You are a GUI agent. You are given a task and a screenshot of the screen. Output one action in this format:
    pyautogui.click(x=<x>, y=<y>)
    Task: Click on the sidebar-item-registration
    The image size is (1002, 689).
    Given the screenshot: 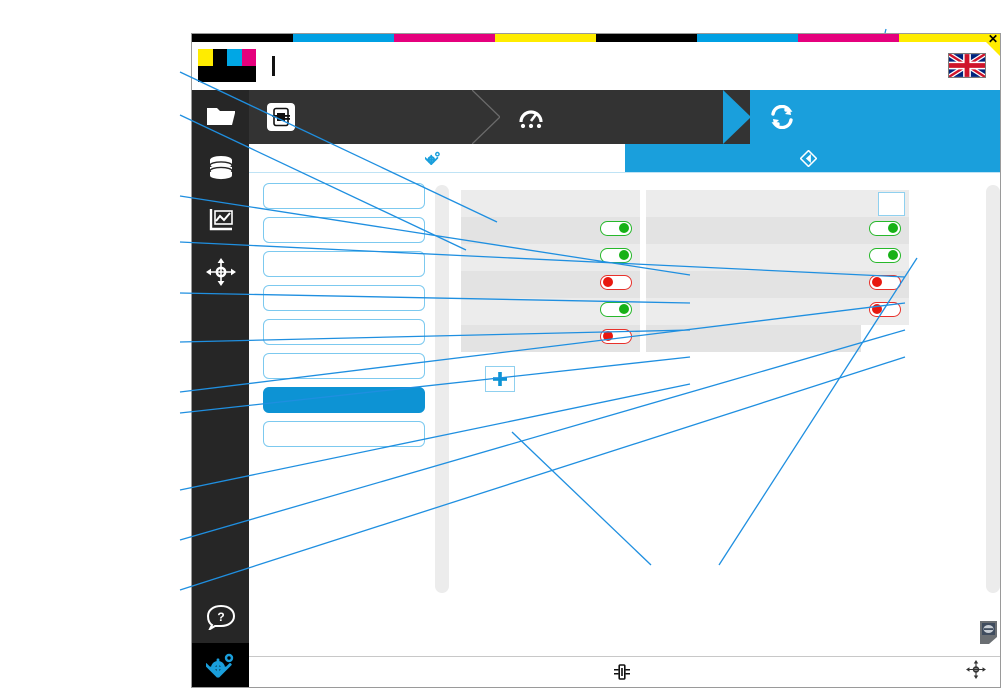 What is the action you would take?
    pyautogui.click(x=220, y=272)
    